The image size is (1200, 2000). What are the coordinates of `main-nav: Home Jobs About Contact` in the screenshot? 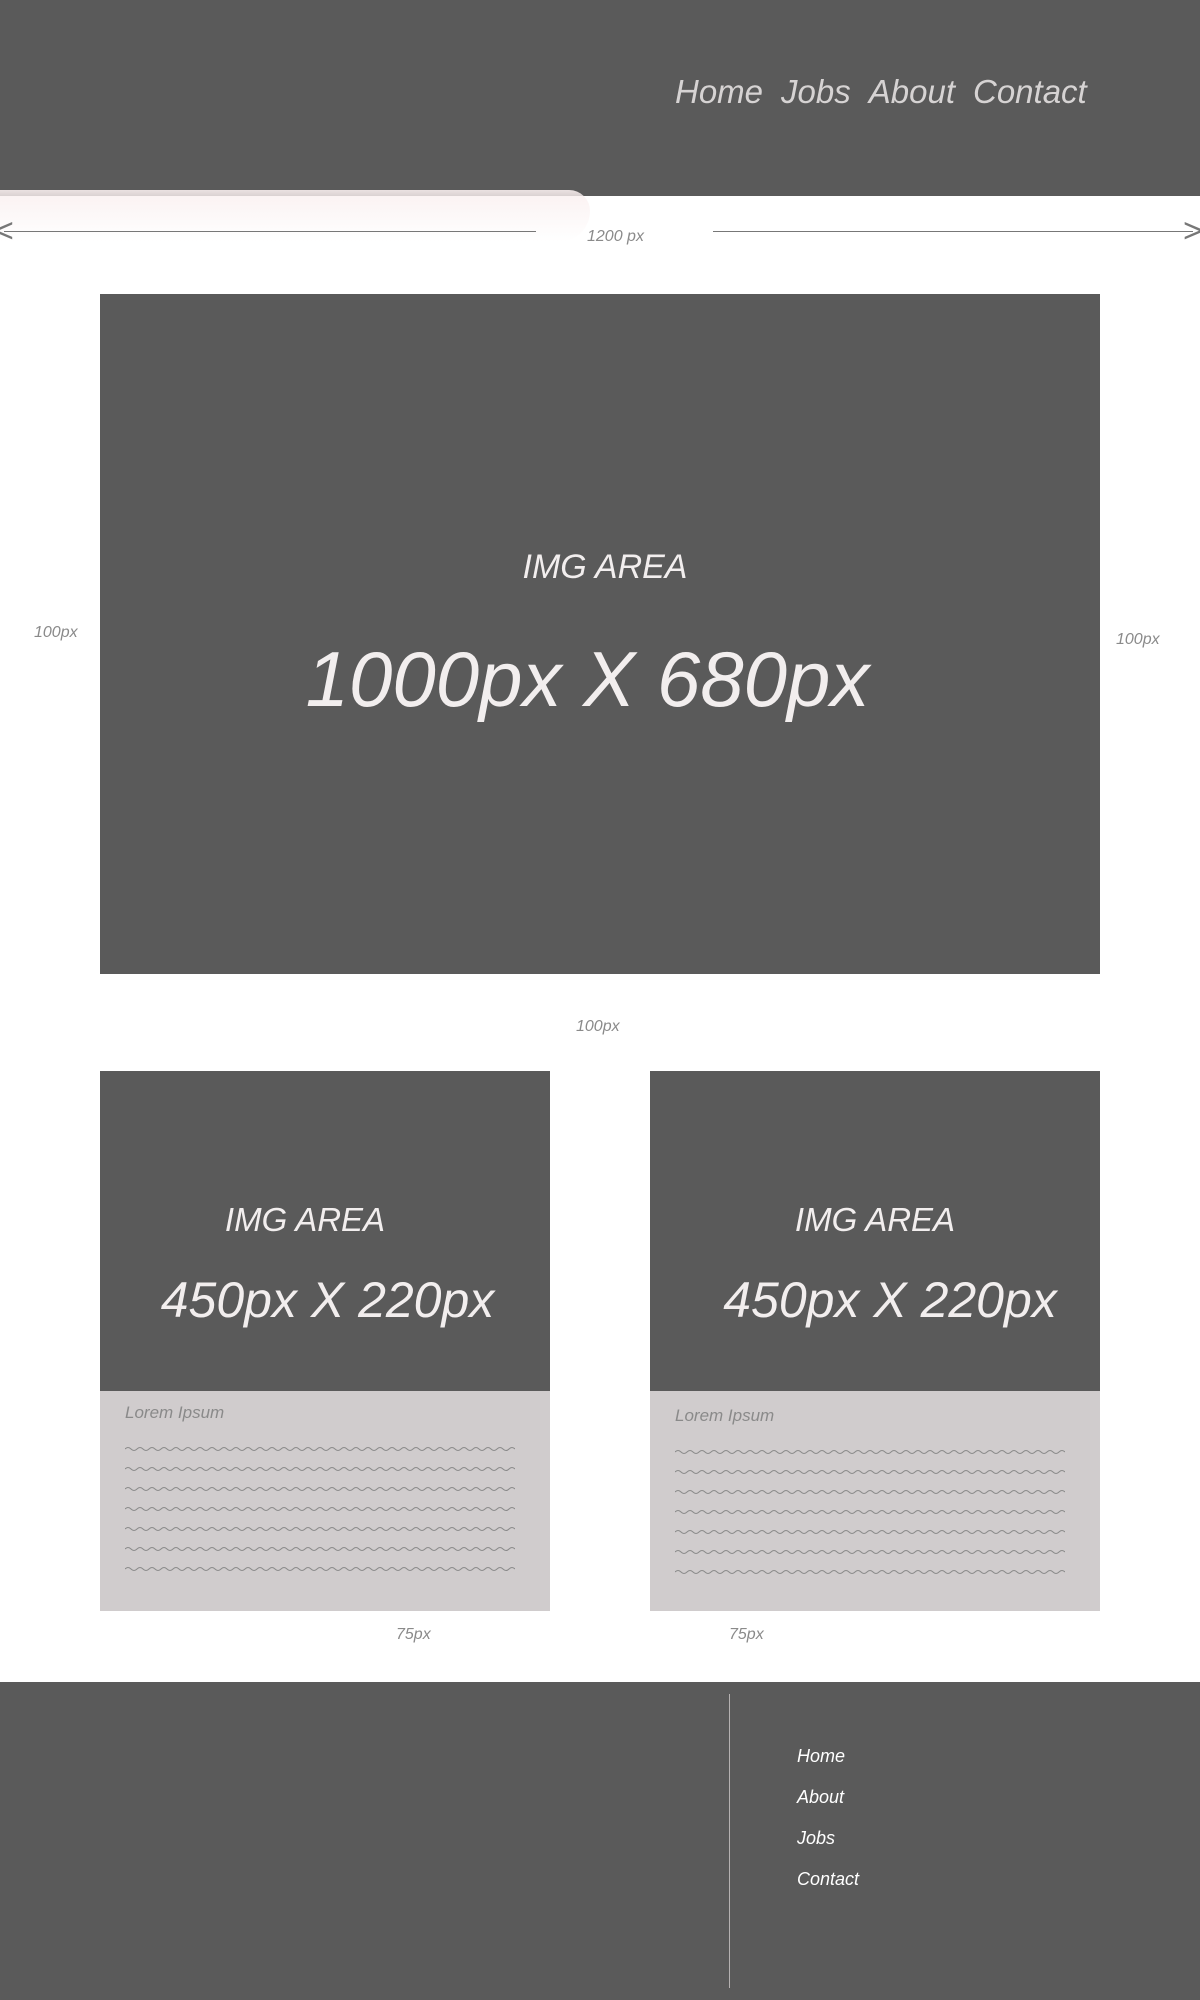 It's located at (881, 92).